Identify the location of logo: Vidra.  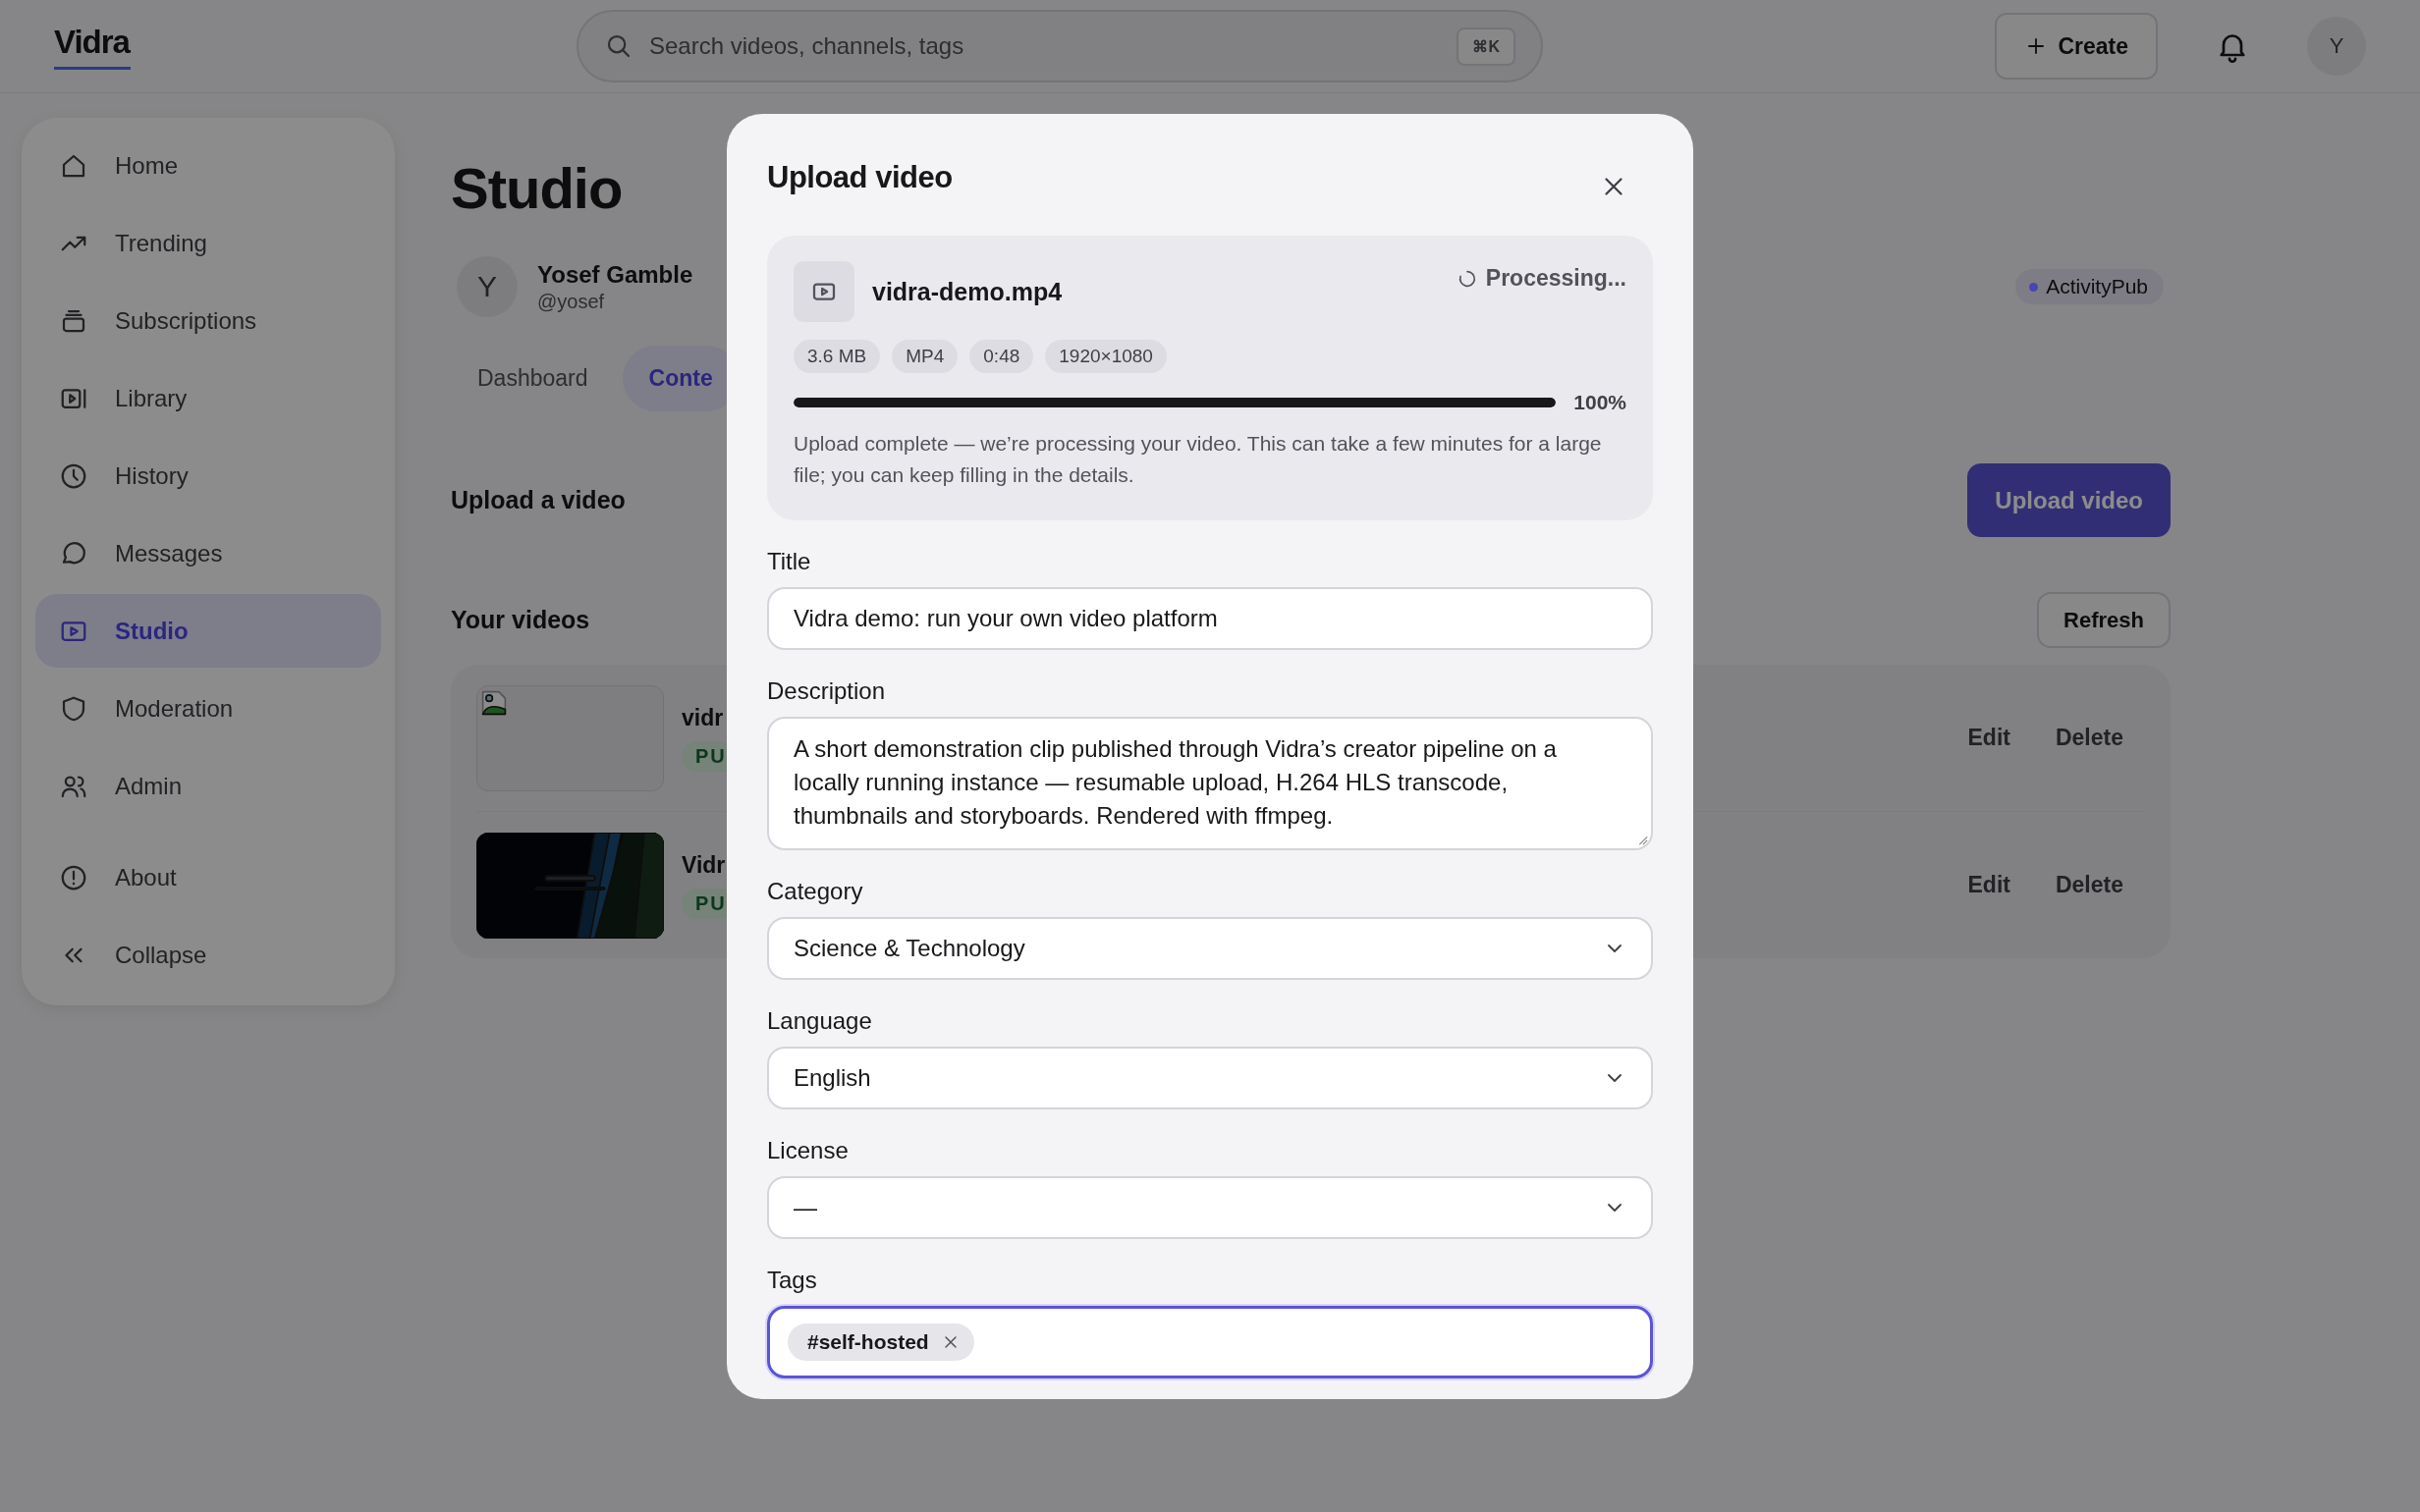
(92, 46).